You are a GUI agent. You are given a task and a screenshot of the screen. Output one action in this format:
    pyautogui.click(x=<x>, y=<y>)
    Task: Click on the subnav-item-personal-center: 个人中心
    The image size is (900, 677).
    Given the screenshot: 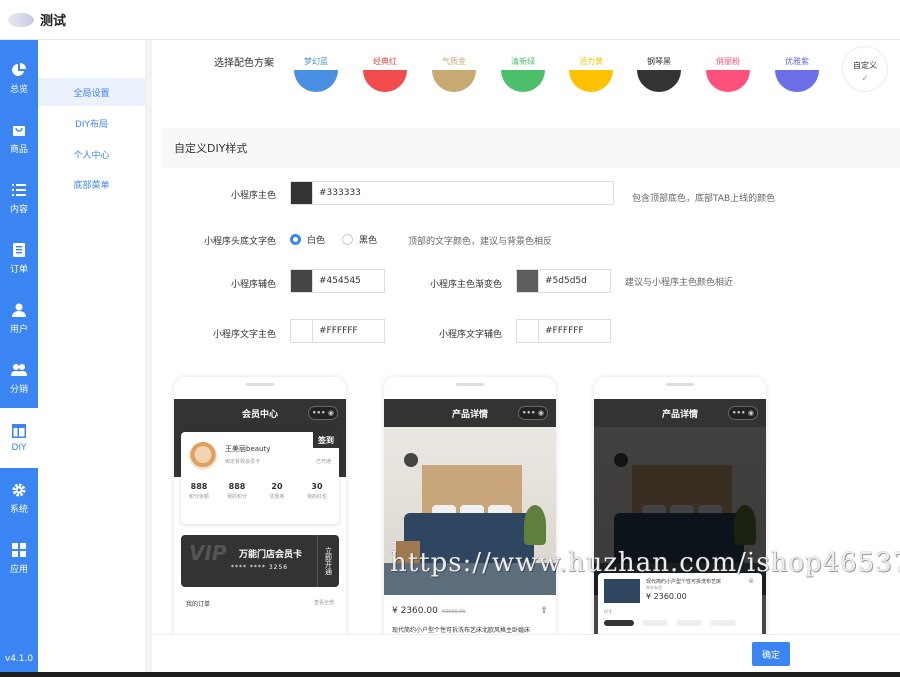 What is the action you would take?
    pyautogui.click(x=91, y=154)
    